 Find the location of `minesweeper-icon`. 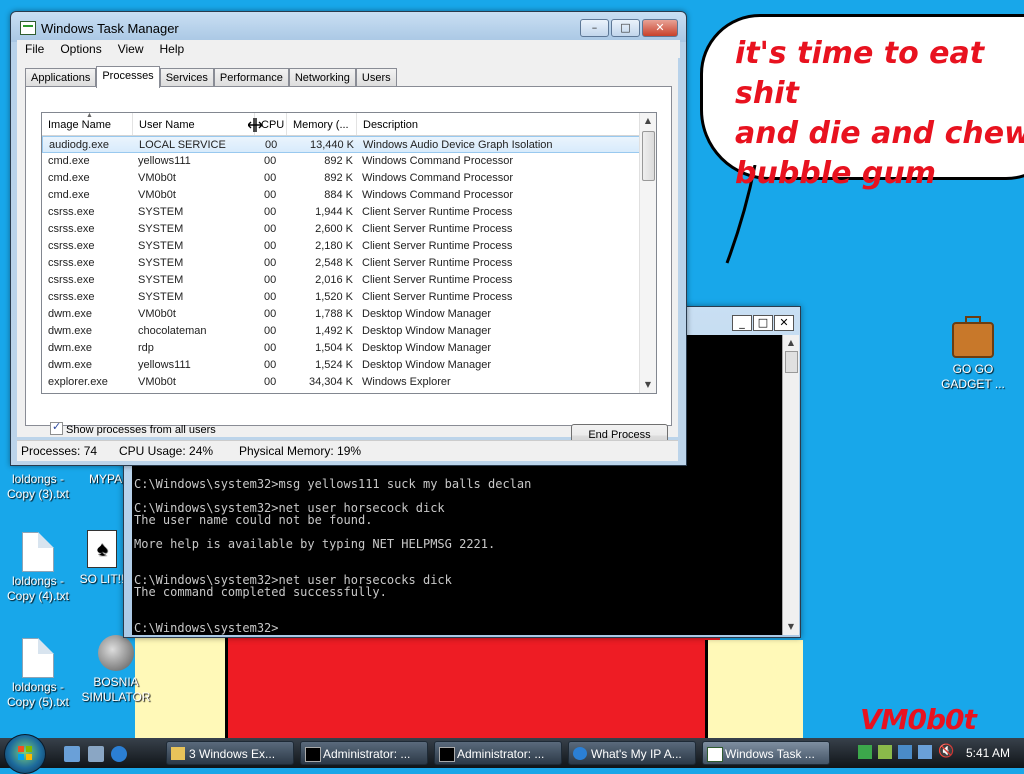

minesweeper-icon is located at coordinates (116, 653).